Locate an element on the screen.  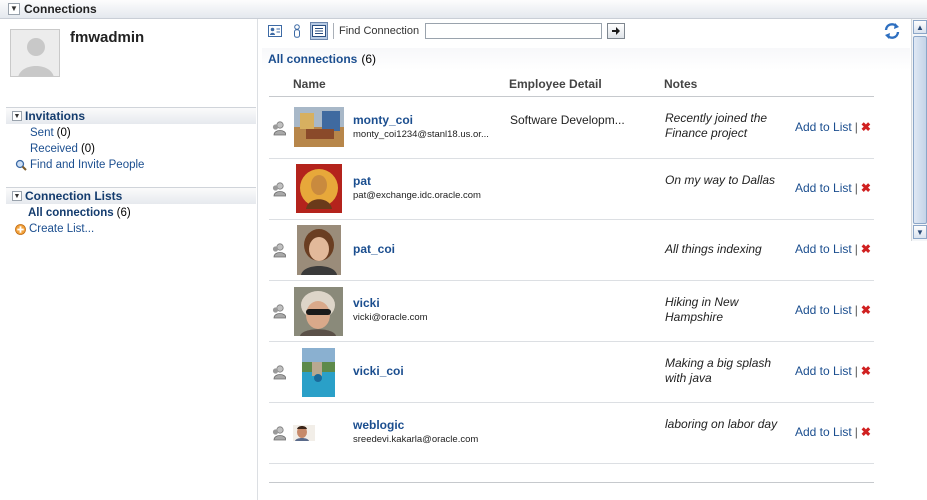
list-header: All connections (6) is located at coordinates (586, 59).